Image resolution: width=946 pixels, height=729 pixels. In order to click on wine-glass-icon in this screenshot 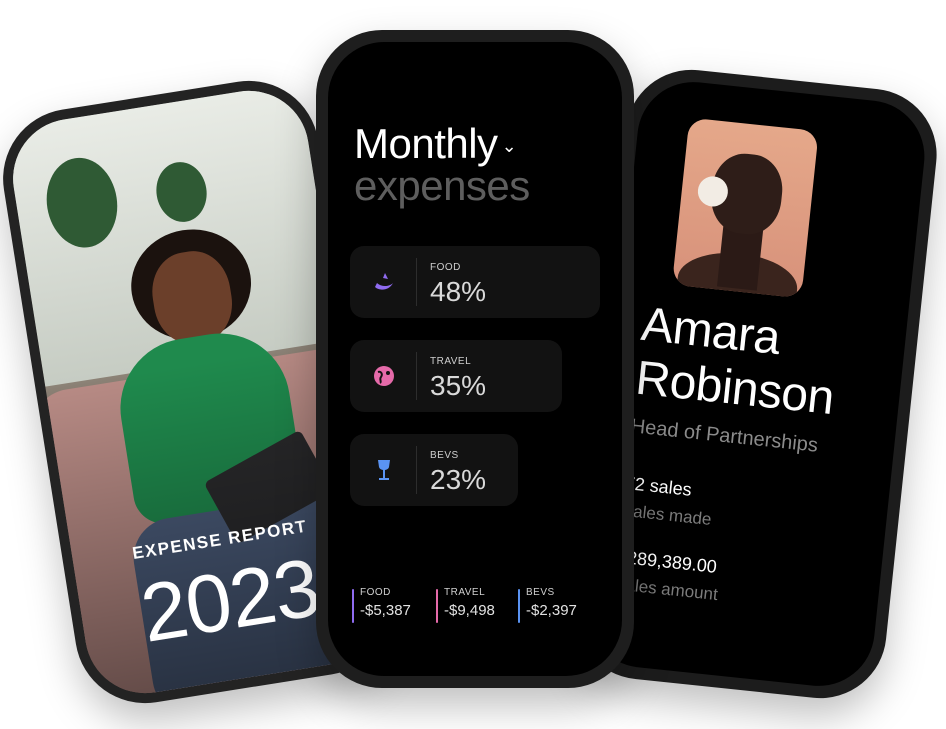, I will do `click(384, 470)`.